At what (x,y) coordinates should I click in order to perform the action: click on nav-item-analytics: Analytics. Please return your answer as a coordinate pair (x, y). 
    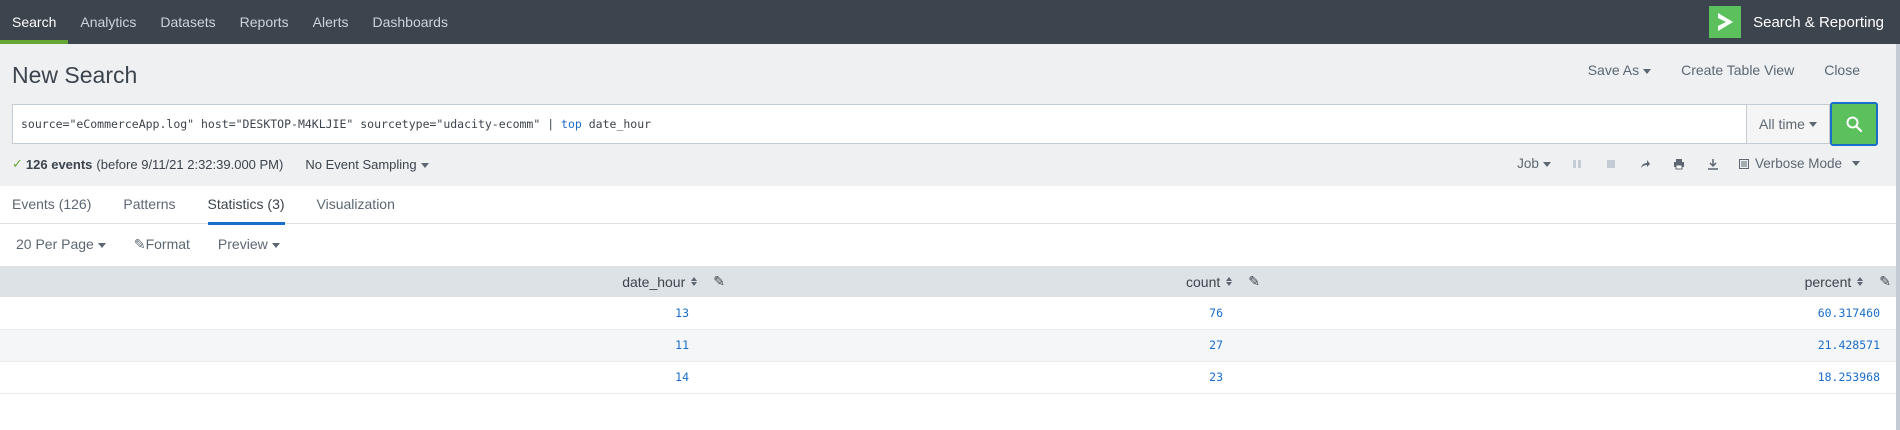
    Looking at the image, I should click on (108, 22).